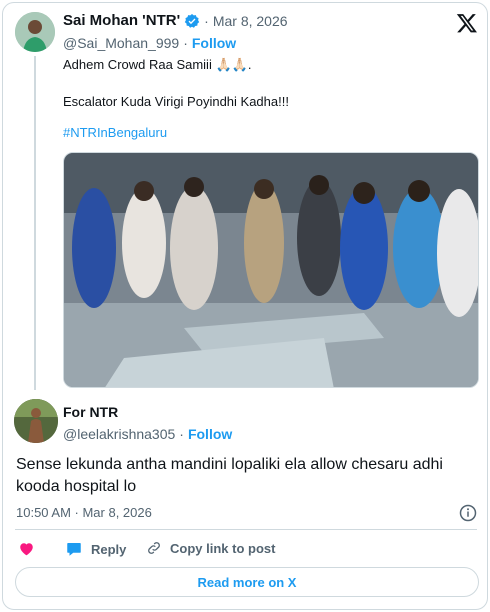  I want to click on reply-author-name: For NTR, so click(90, 412).